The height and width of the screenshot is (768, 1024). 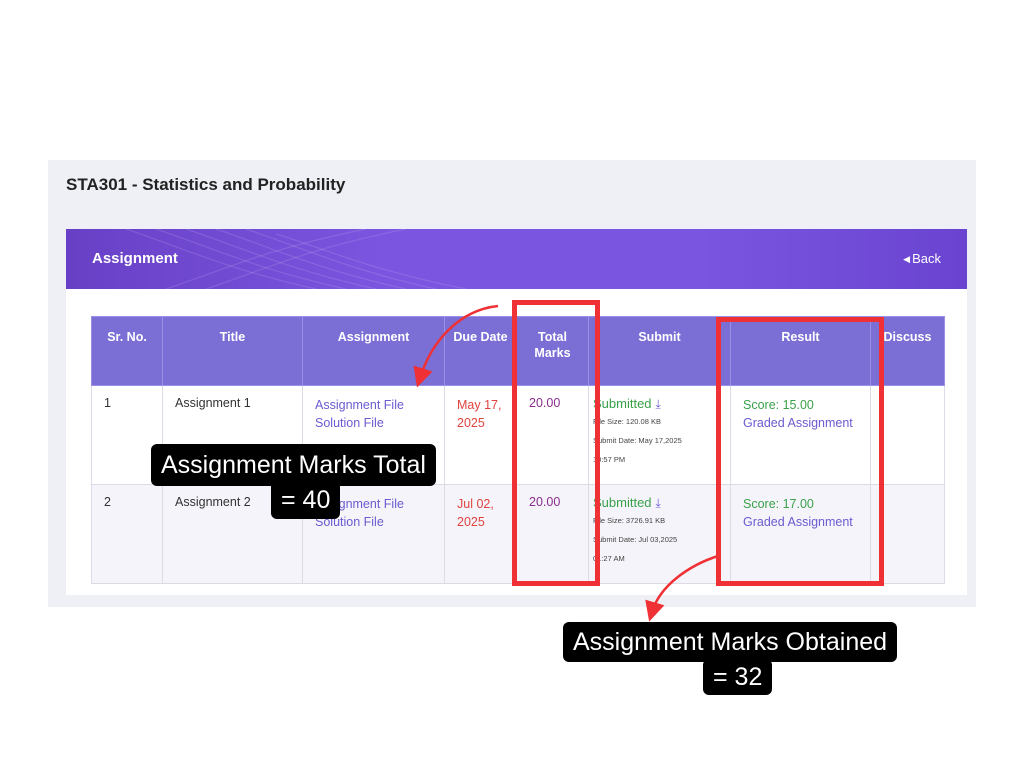 What do you see at coordinates (306, 500) in the screenshot?
I see `marks-total-value: = 40` at bounding box center [306, 500].